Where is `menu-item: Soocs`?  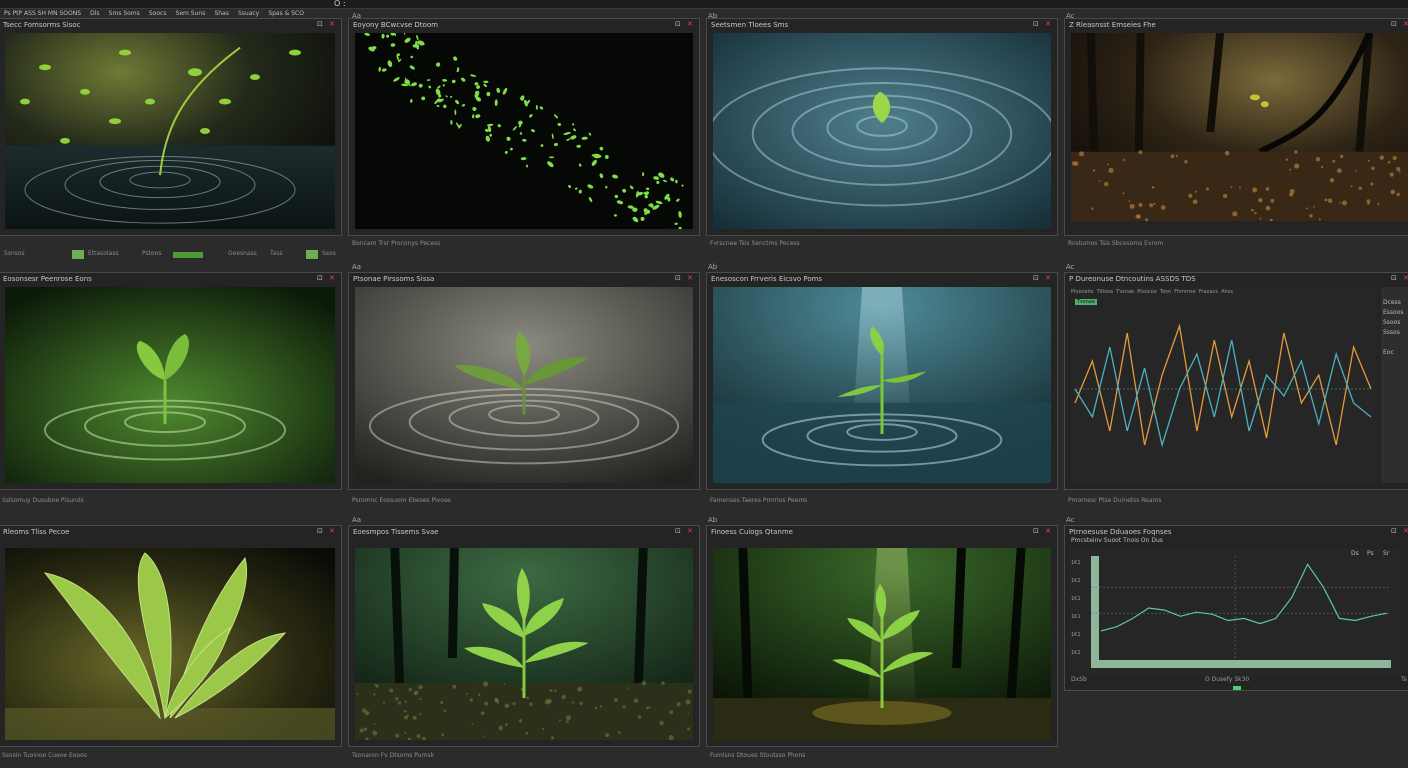 menu-item: Soocs is located at coordinates (158, 13).